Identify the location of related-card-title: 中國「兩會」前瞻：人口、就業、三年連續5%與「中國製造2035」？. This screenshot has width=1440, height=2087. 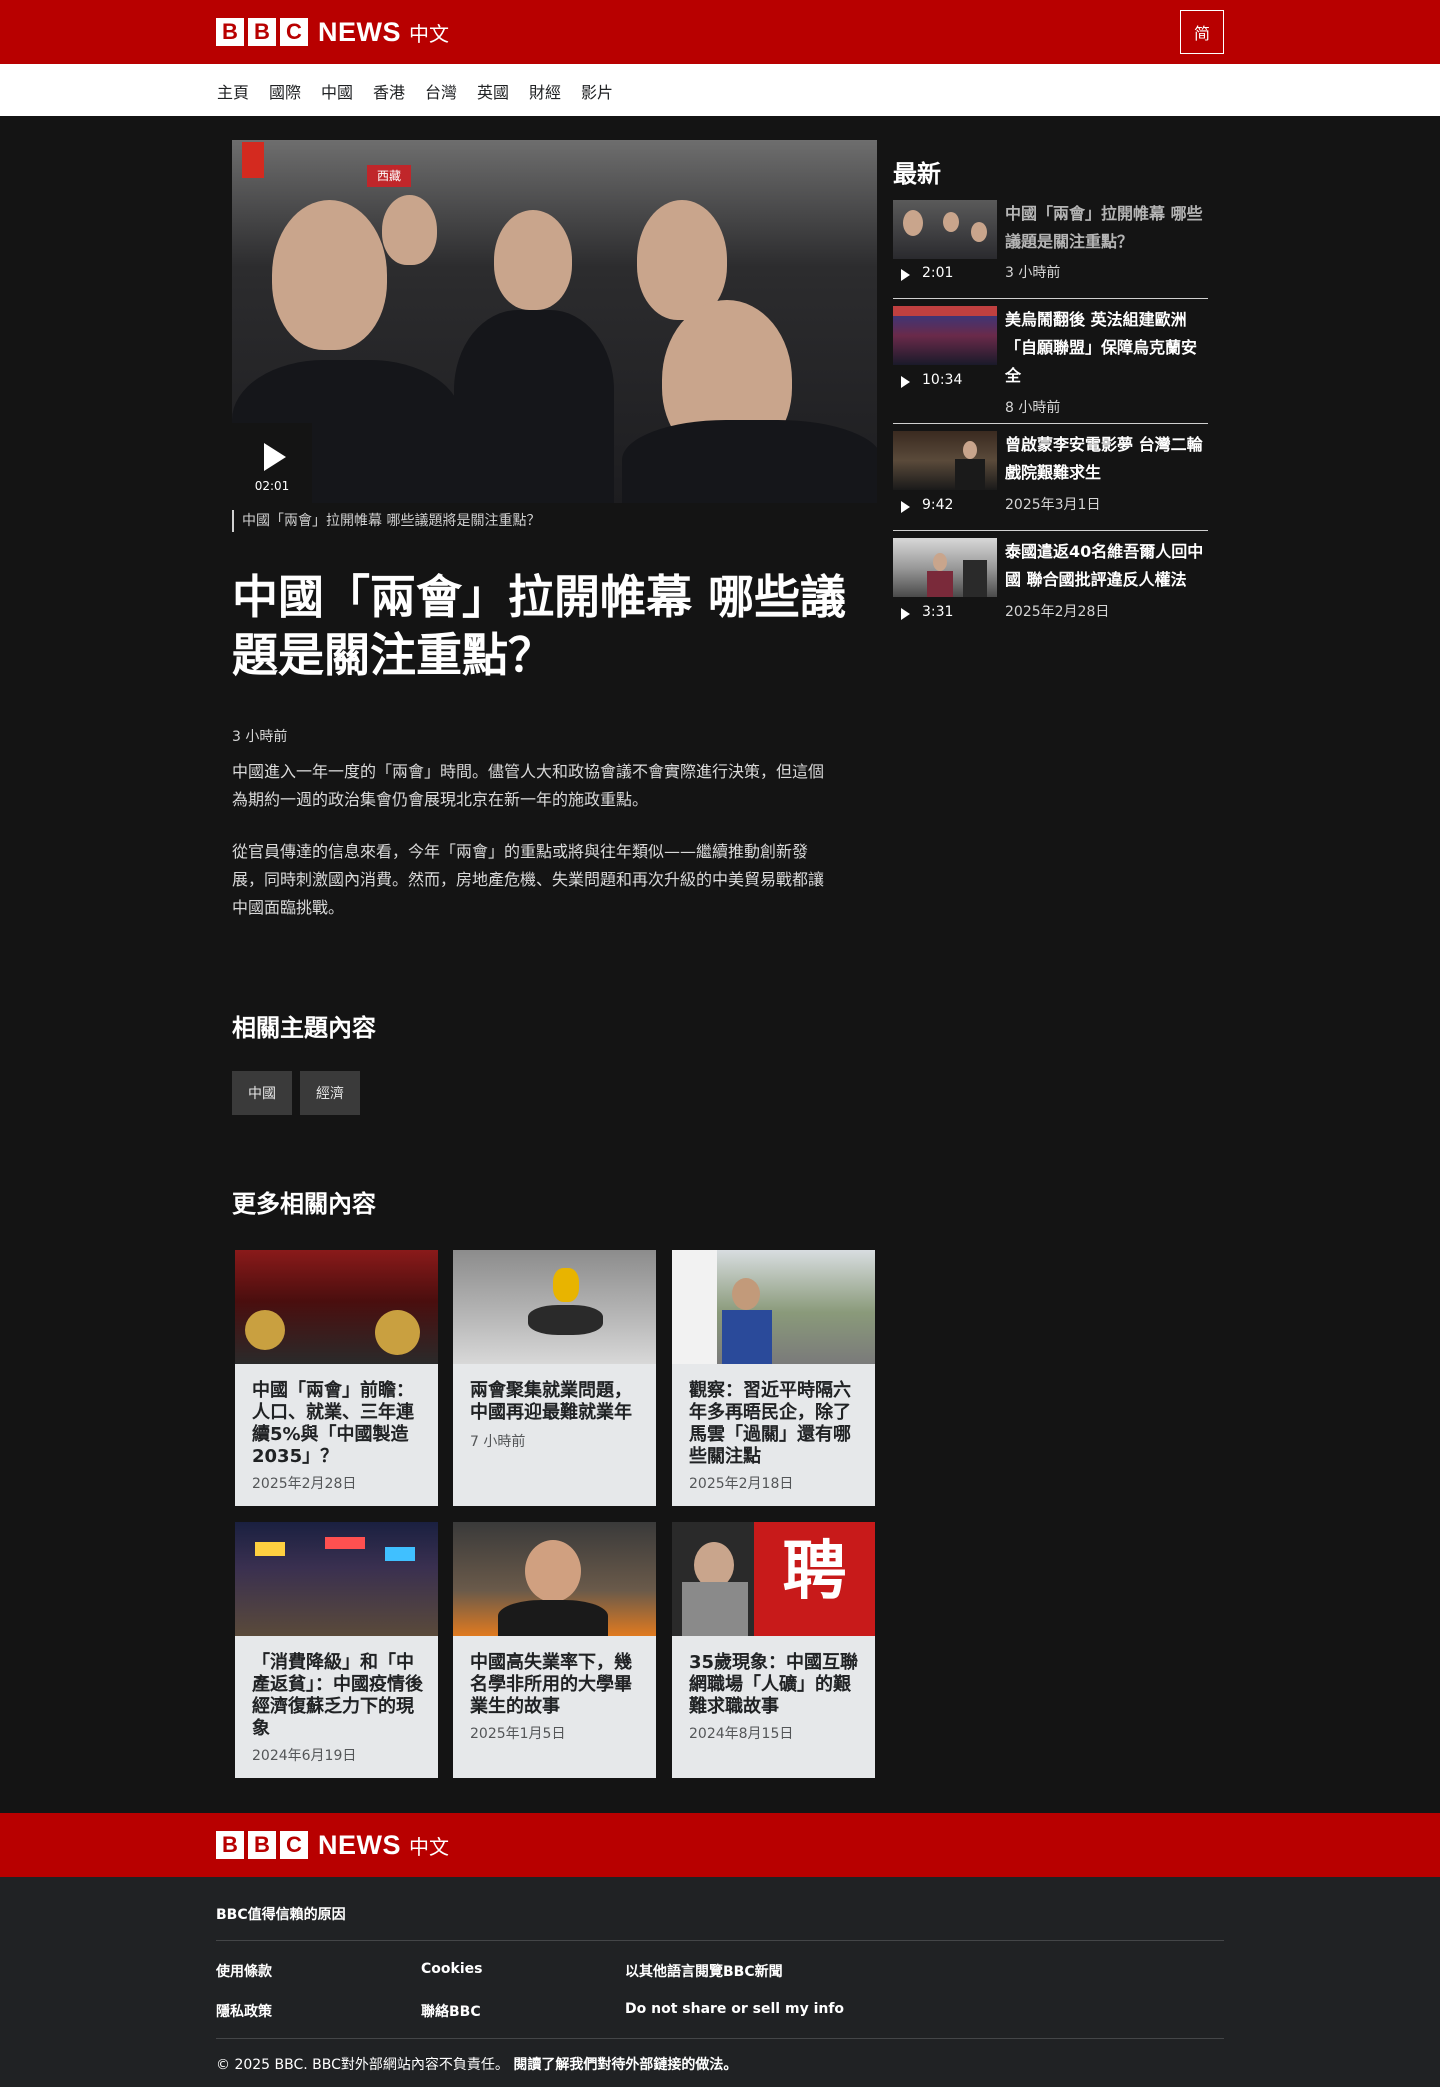
(333, 1423).